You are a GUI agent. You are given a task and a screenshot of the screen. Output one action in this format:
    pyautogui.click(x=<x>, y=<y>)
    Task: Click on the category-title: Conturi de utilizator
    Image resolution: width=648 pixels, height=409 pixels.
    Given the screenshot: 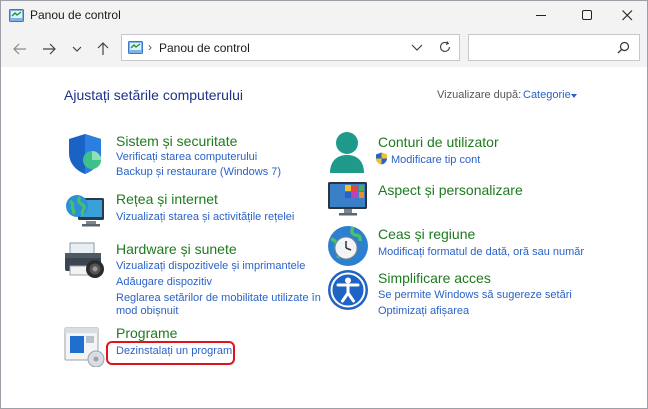 What is the action you would take?
    pyautogui.click(x=438, y=142)
    